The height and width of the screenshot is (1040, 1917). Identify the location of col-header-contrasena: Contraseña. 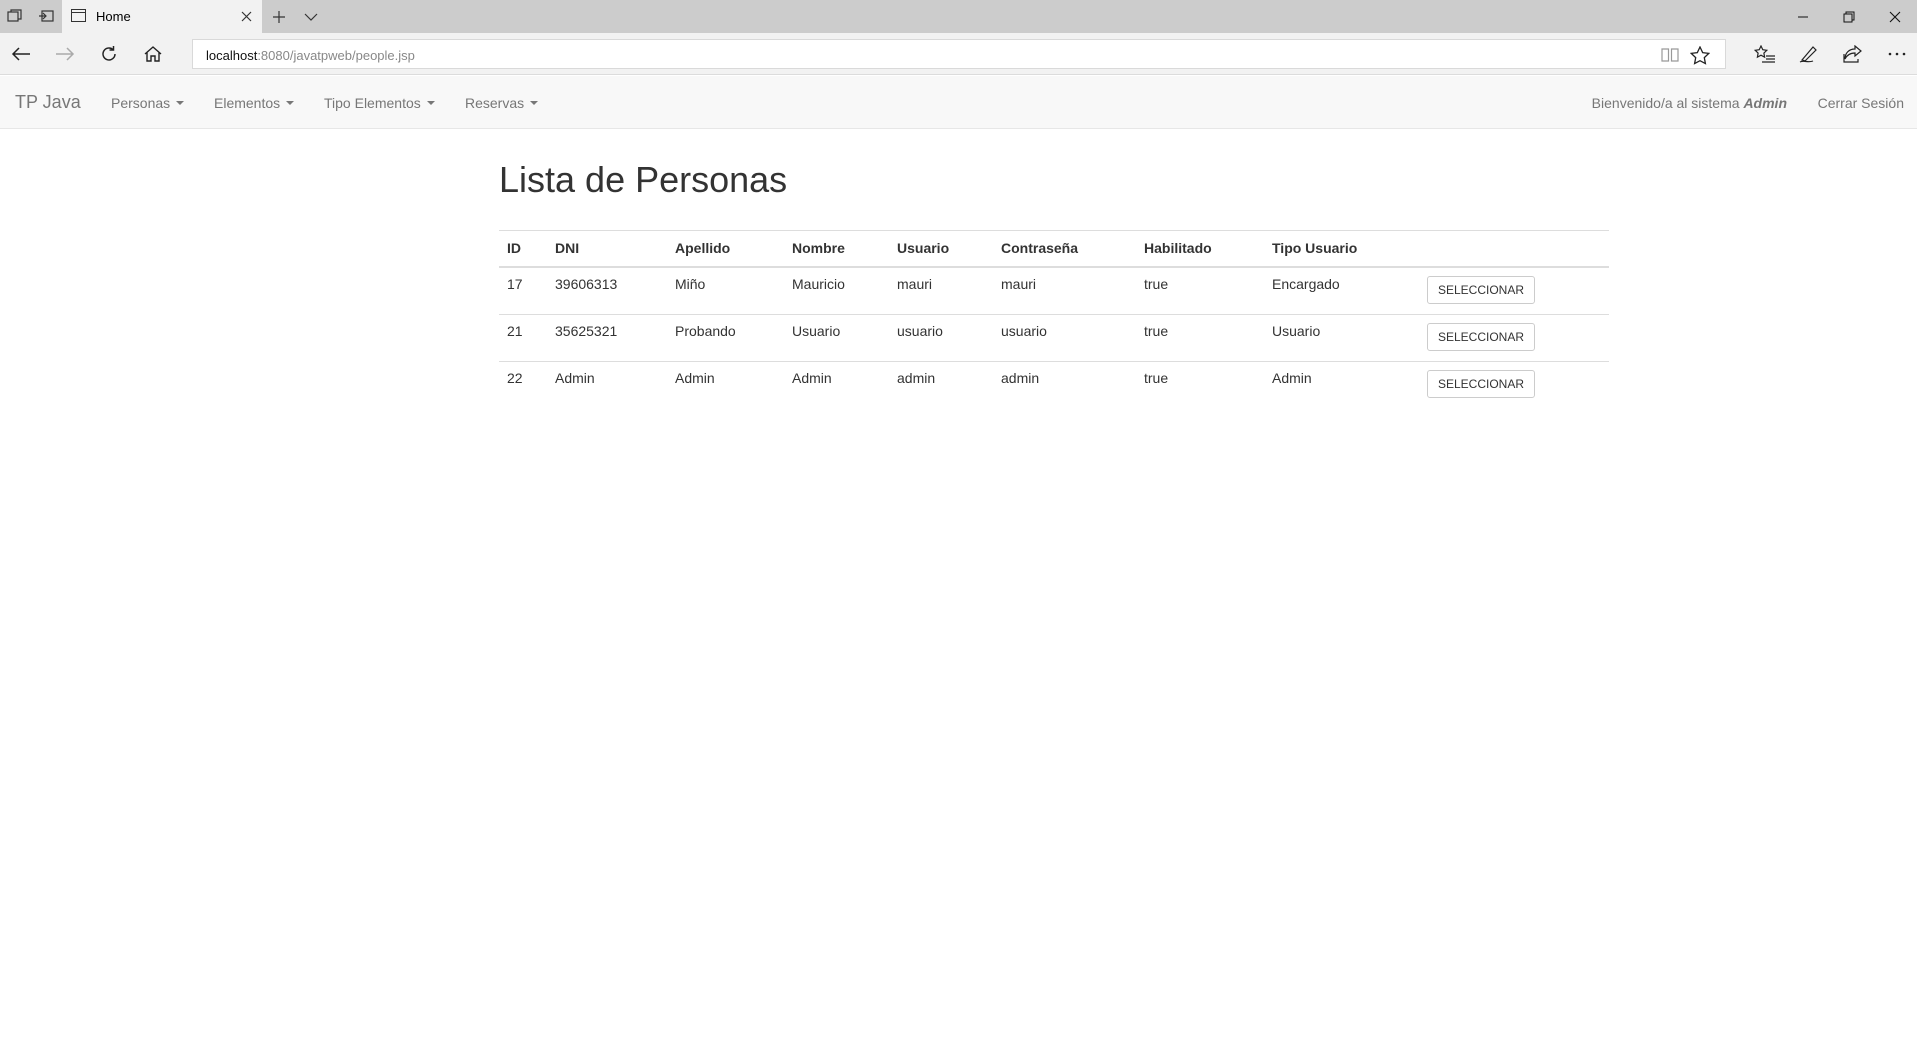
(1064, 249).